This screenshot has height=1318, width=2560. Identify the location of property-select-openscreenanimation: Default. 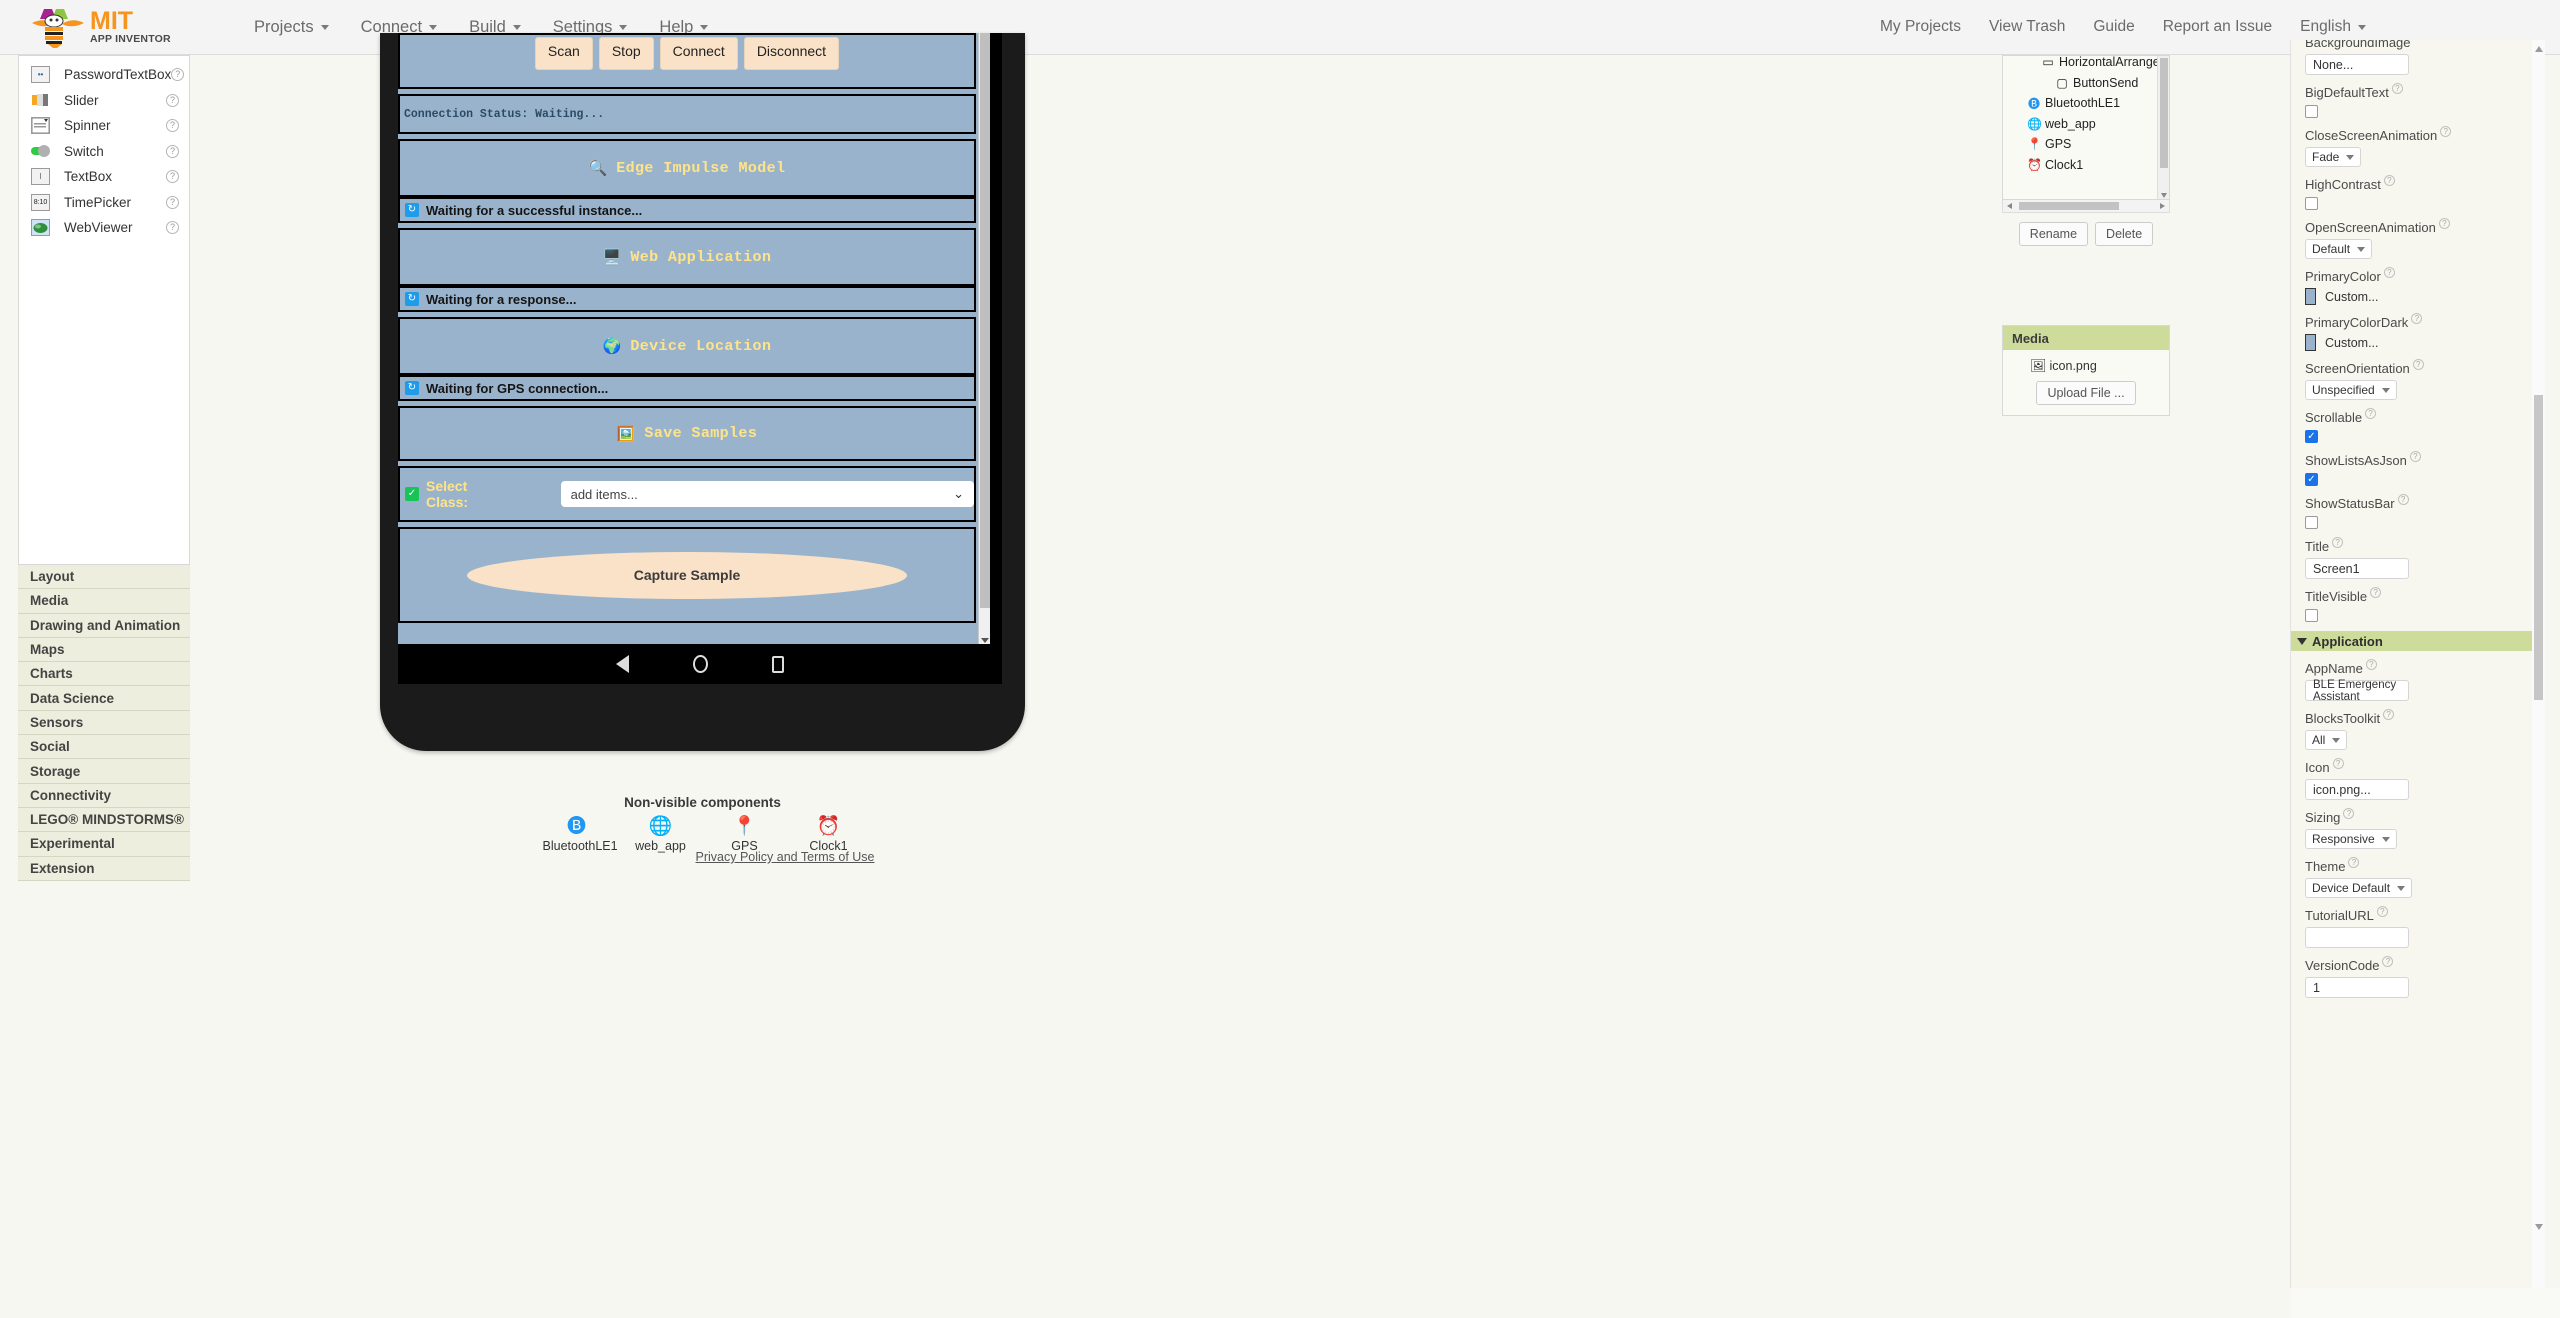
(2339, 249).